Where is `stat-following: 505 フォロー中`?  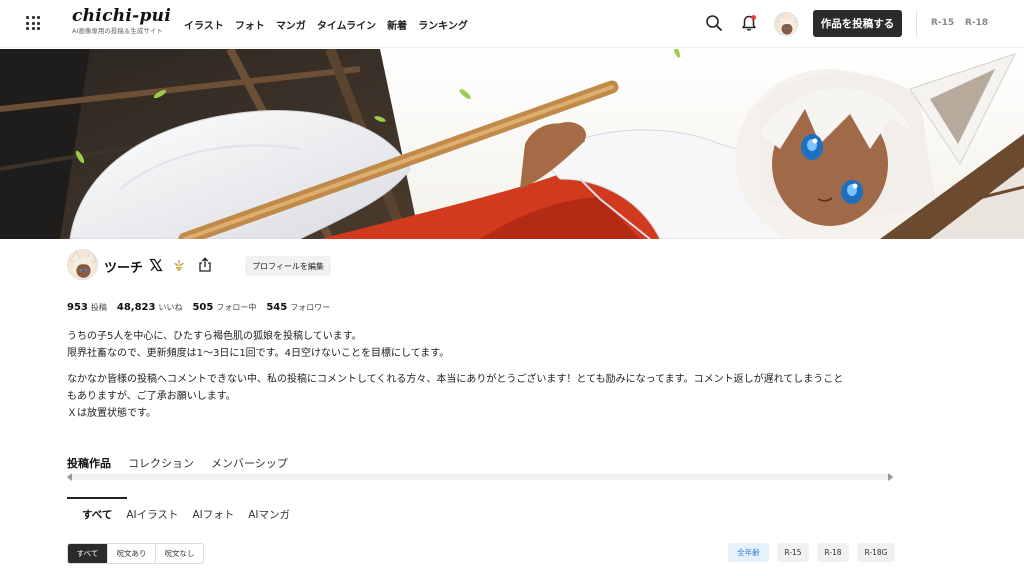 stat-following: 505 フォロー中 is located at coordinates (224, 304).